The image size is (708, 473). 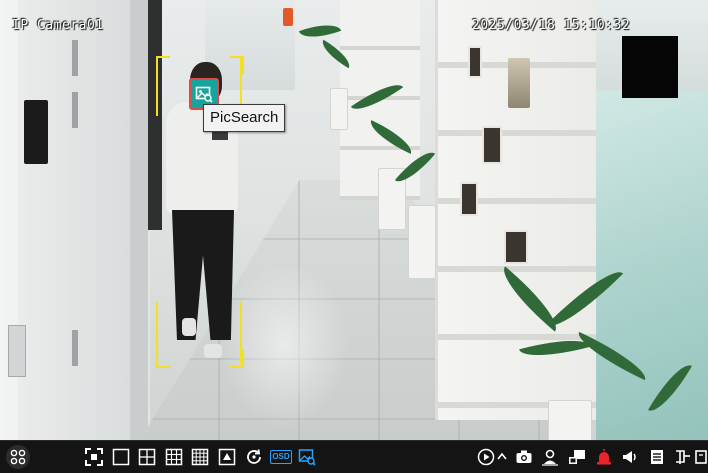 I want to click on scene-switch-plate, so click(x=17, y=351).